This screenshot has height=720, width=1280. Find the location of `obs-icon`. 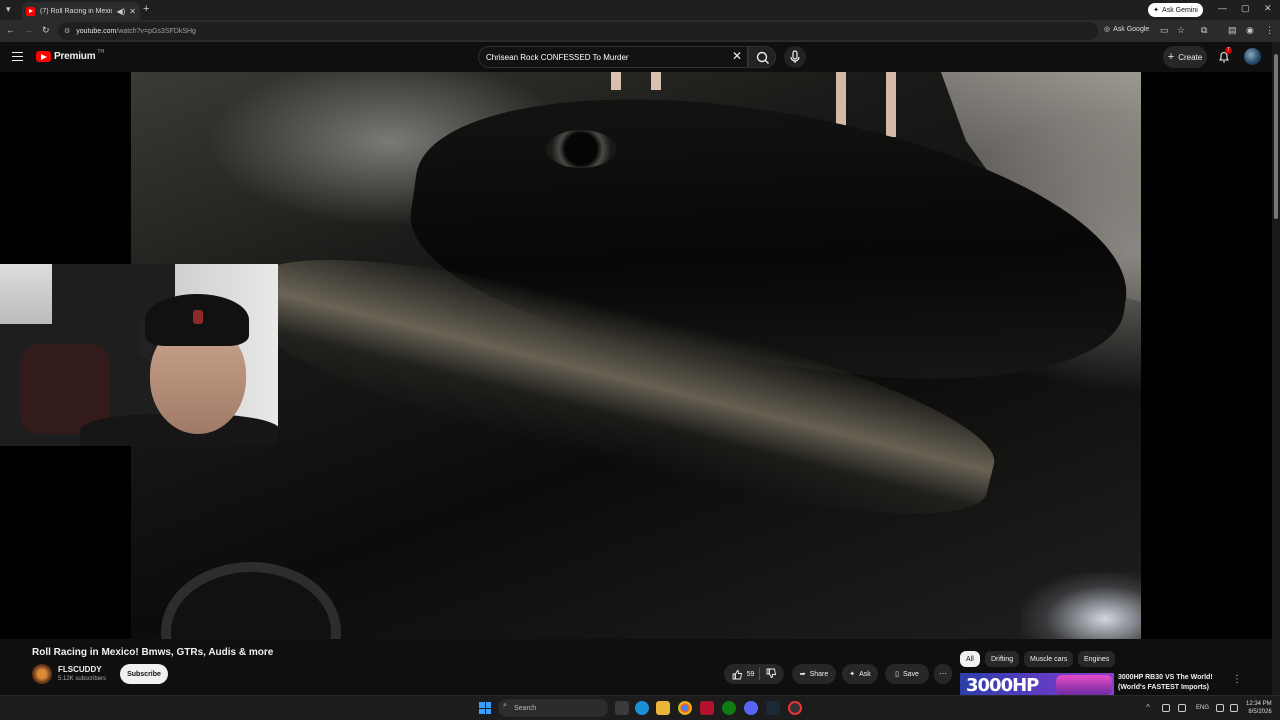

obs-icon is located at coordinates (795, 708).